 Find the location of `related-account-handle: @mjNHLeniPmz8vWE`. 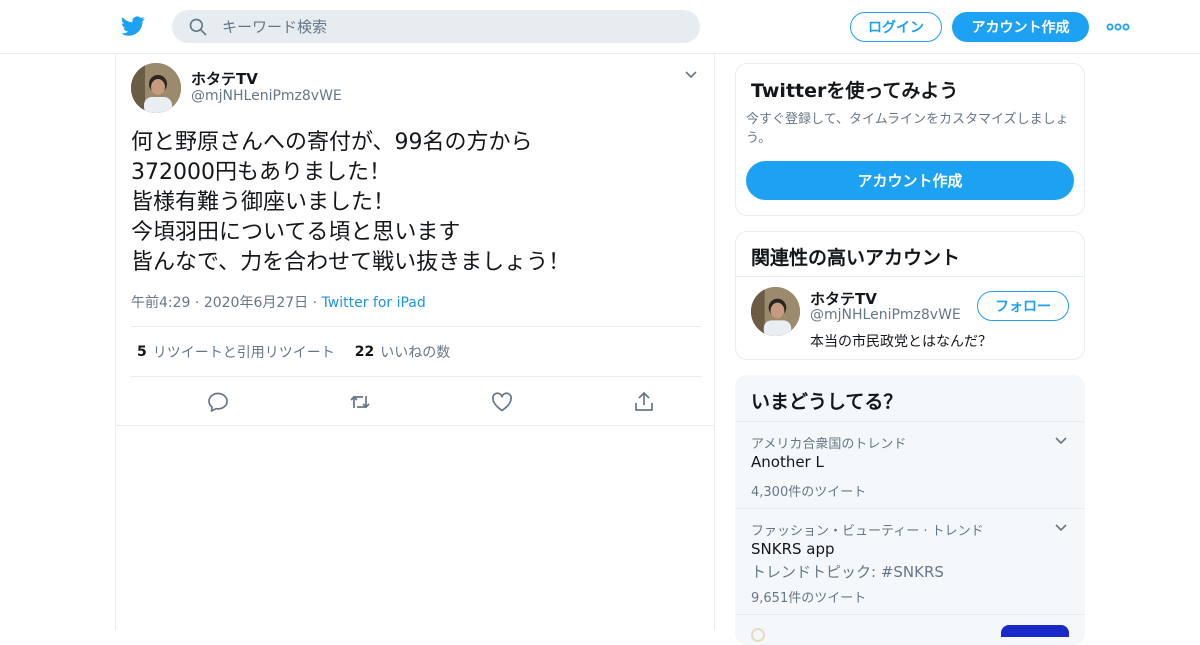

related-account-handle: @mjNHLeniPmz8vWE is located at coordinates (885, 315).